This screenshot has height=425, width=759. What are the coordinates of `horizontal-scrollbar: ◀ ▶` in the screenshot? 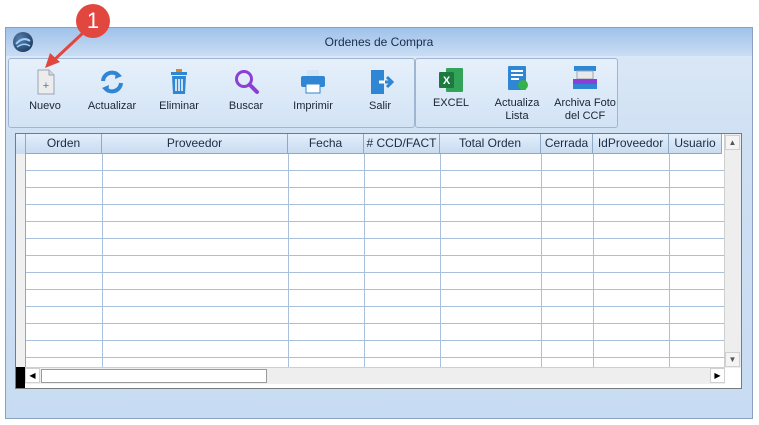 It's located at (375, 375).